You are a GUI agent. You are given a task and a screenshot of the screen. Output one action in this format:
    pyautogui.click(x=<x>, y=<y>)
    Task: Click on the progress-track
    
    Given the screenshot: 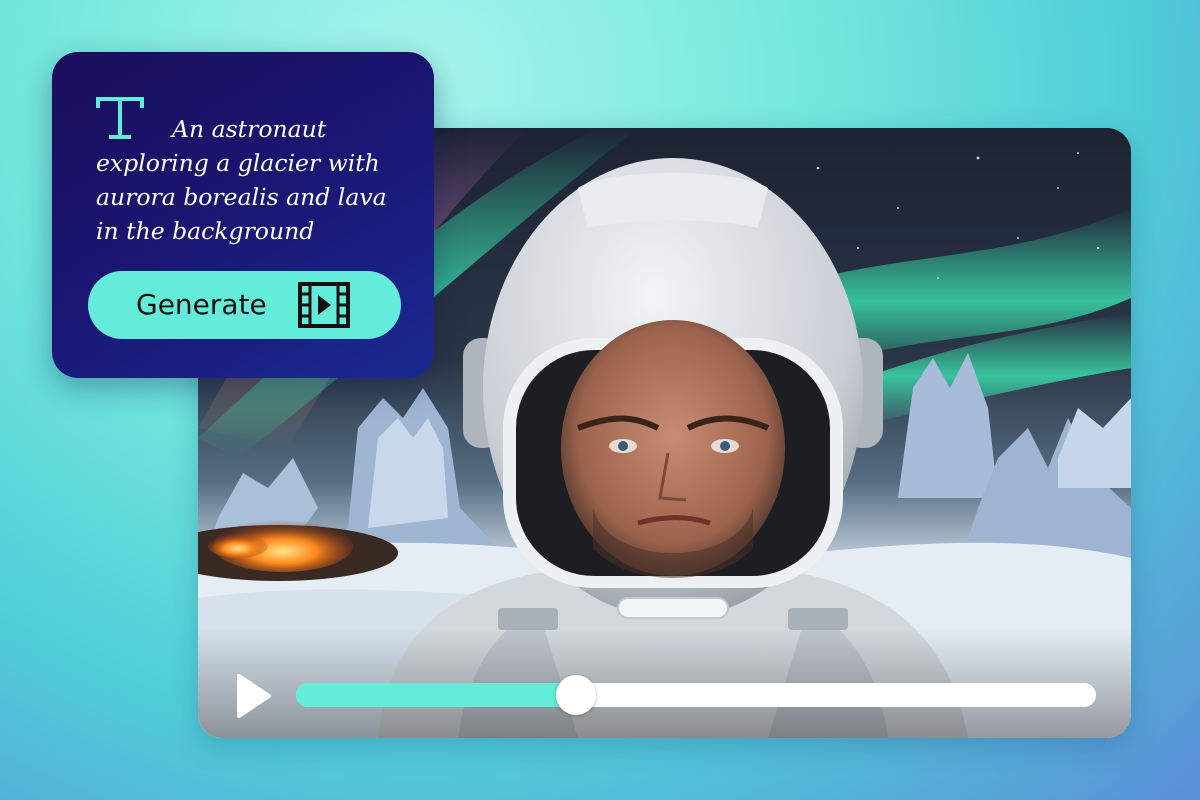 What is the action you would take?
    pyautogui.click(x=696, y=695)
    